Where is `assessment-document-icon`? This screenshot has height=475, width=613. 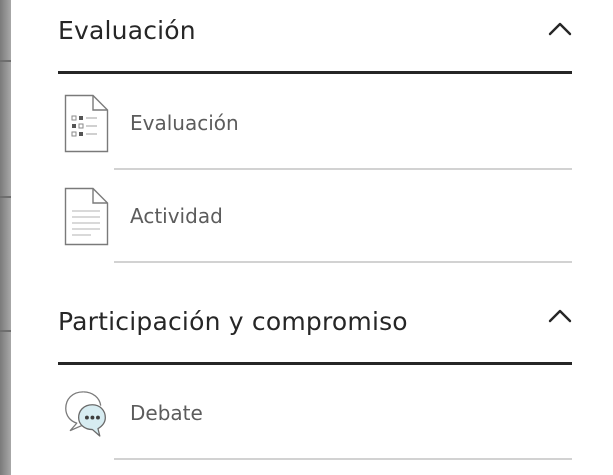
assessment-document-icon is located at coordinates (86, 123).